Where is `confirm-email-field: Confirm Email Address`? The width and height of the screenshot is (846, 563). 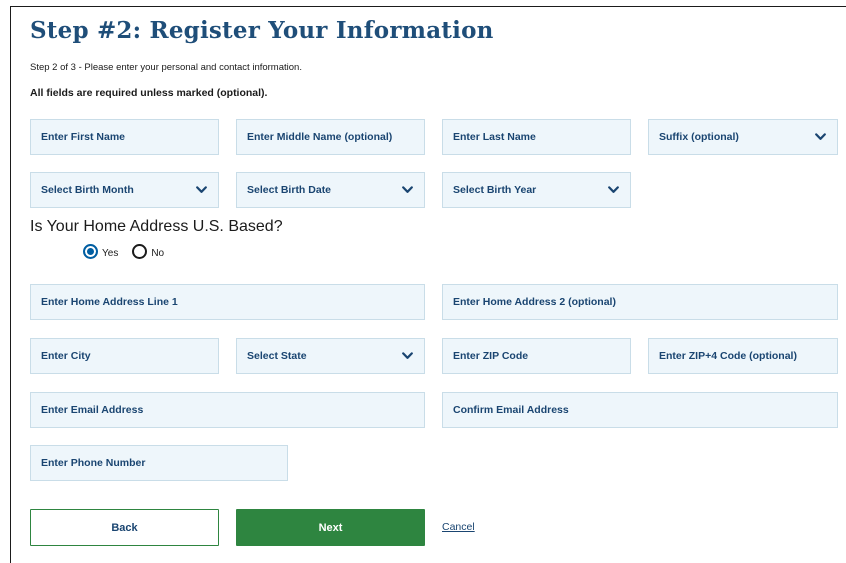
confirm-email-field: Confirm Email Address is located at coordinates (640, 410).